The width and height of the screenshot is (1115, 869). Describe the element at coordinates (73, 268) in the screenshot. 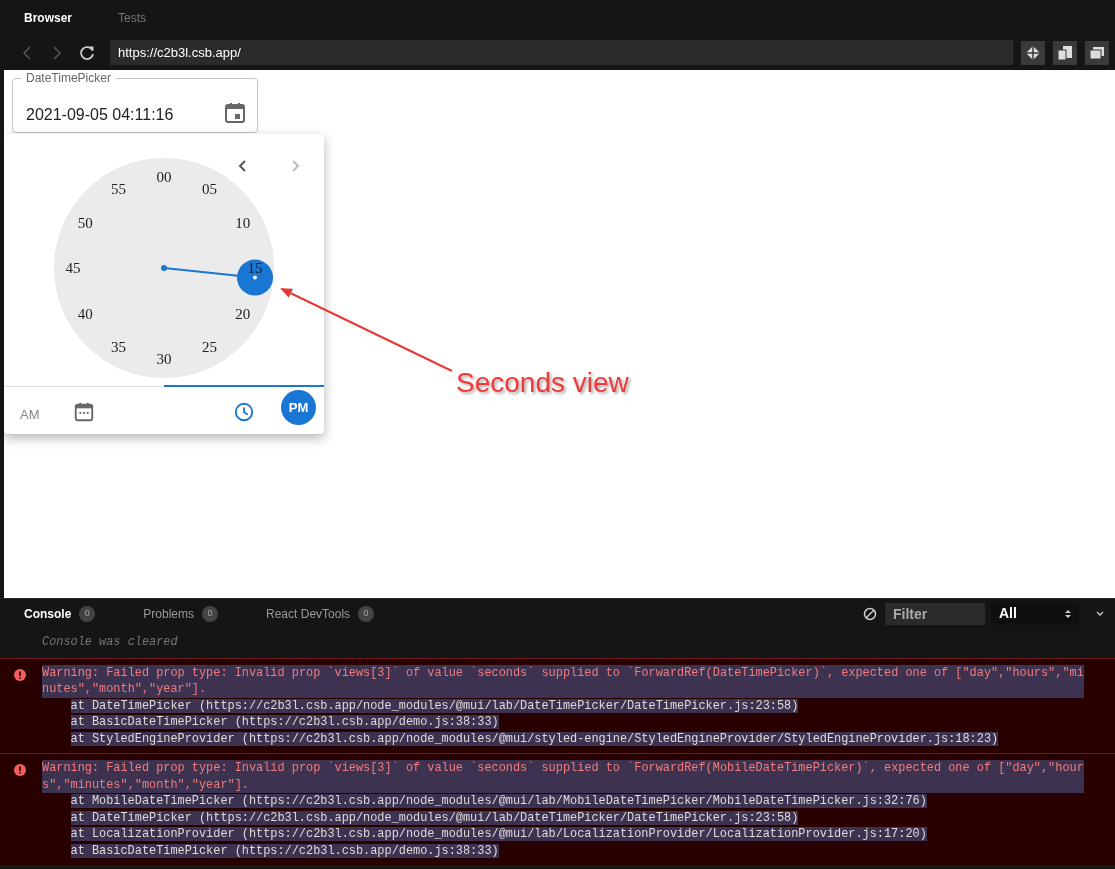

I see `clock-number: 45` at that location.